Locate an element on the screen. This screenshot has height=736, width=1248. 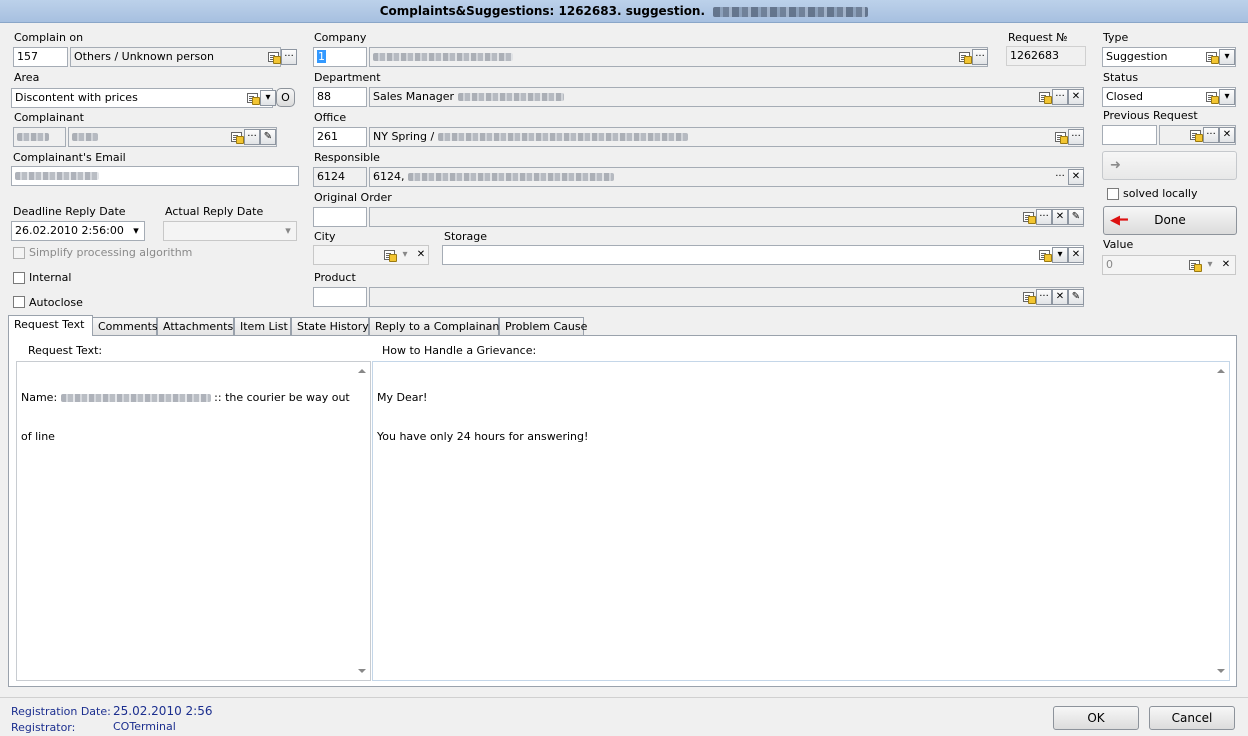
request-name-prefix: Name: is located at coordinates (39, 397).